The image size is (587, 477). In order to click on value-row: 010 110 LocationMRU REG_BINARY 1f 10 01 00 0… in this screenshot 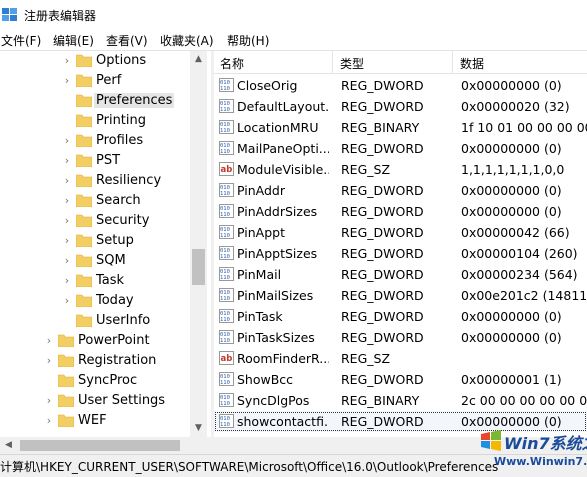, I will do `click(400, 127)`.